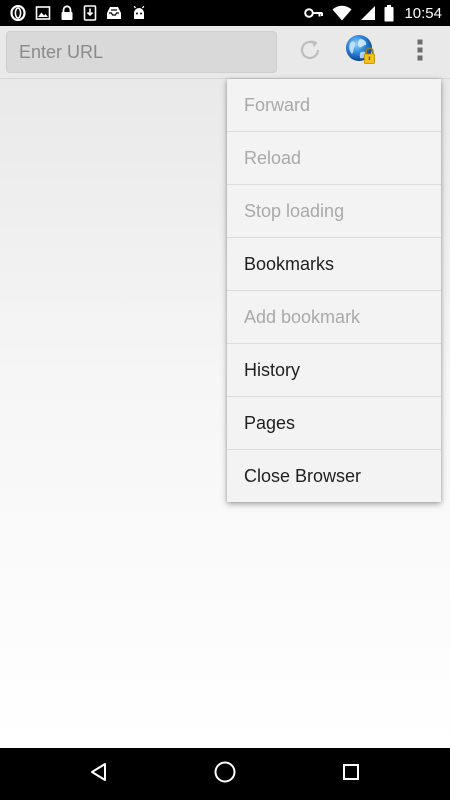 This screenshot has width=450, height=800. Describe the element at coordinates (114, 13) in the screenshot. I see `inbox-icon` at that location.